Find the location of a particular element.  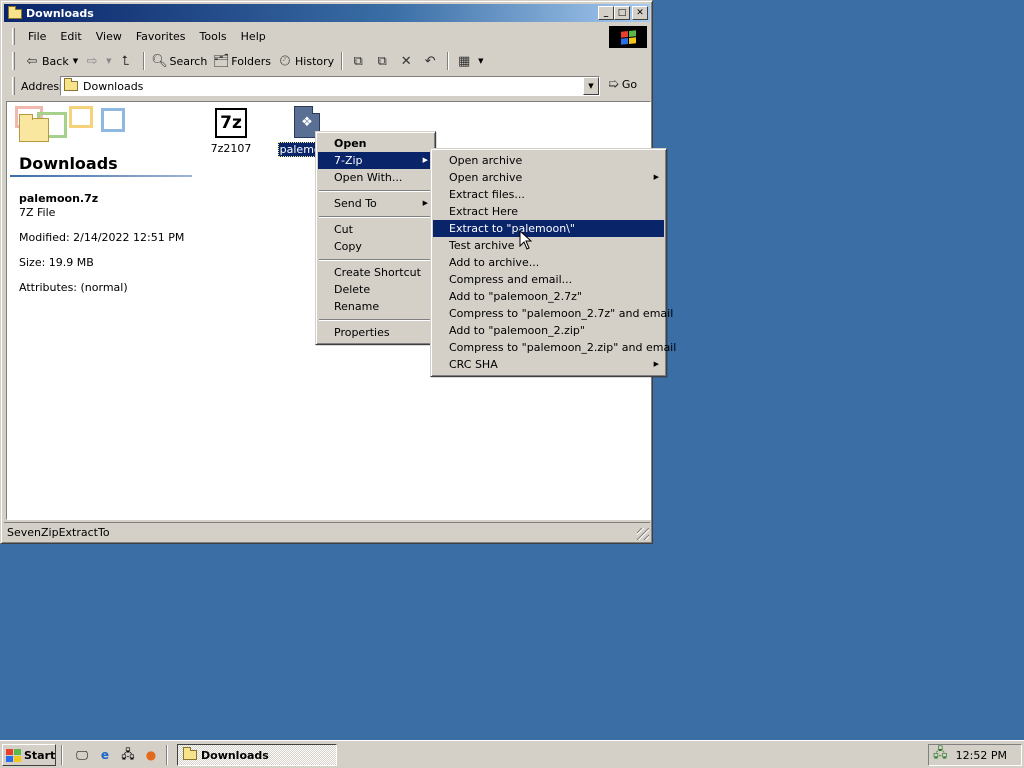

forward-button: ⇨ ▼ is located at coordinates (97, 61).